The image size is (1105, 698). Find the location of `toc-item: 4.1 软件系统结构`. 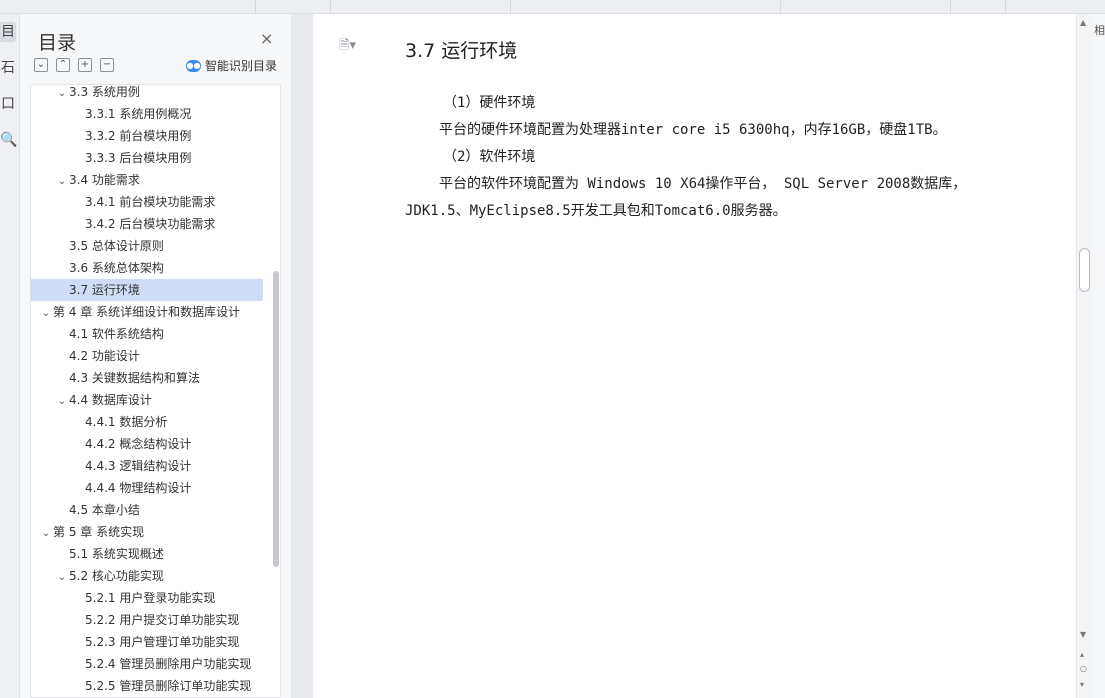

toc-item: 4.1 软件系统结构 is located at coordinates (147, 334).